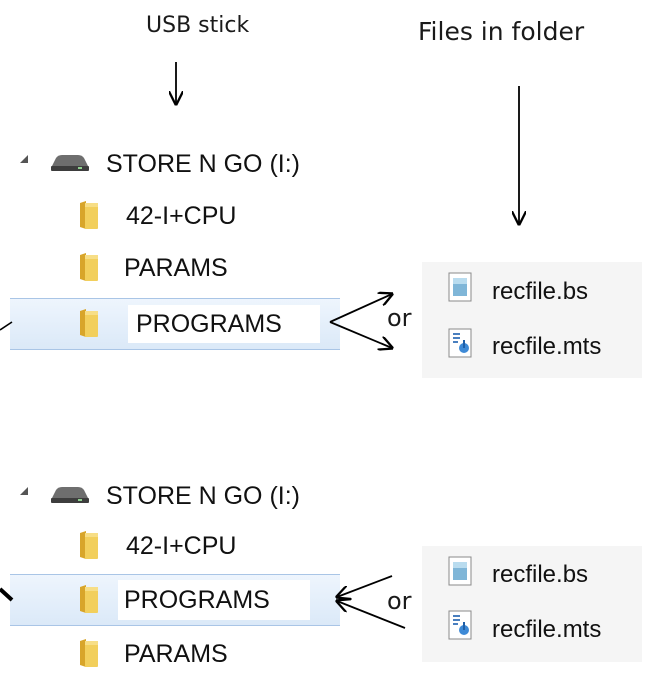 The height and width of the screenshot is (686, 648). Describe the element at coordinates (360, 308) in the screenshot. I see `top-arrow-to-bs` at that location.